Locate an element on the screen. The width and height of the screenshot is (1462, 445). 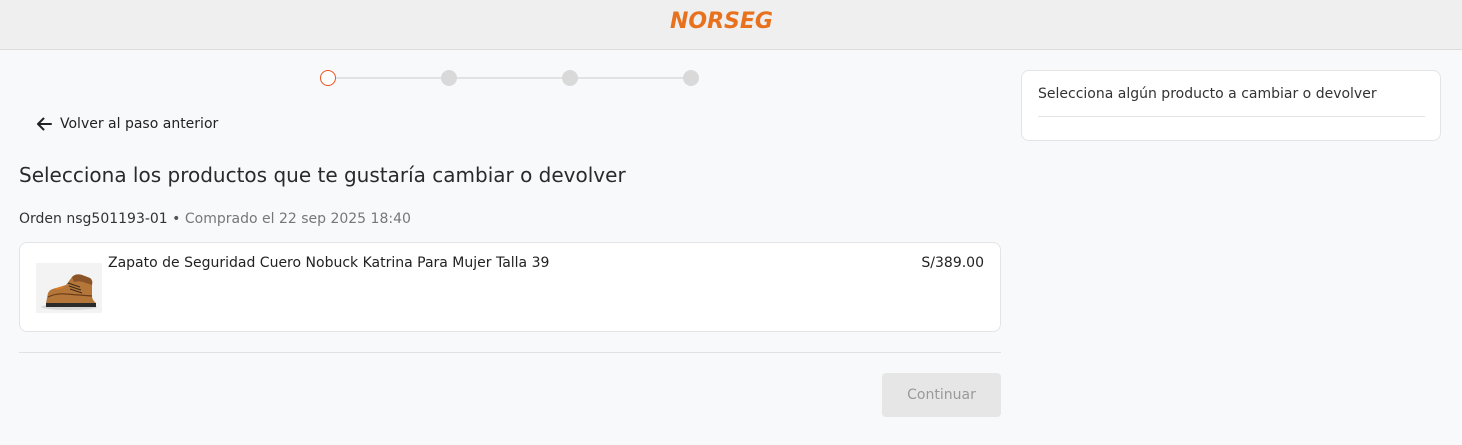
product-image is located at coordinates (69, 288).